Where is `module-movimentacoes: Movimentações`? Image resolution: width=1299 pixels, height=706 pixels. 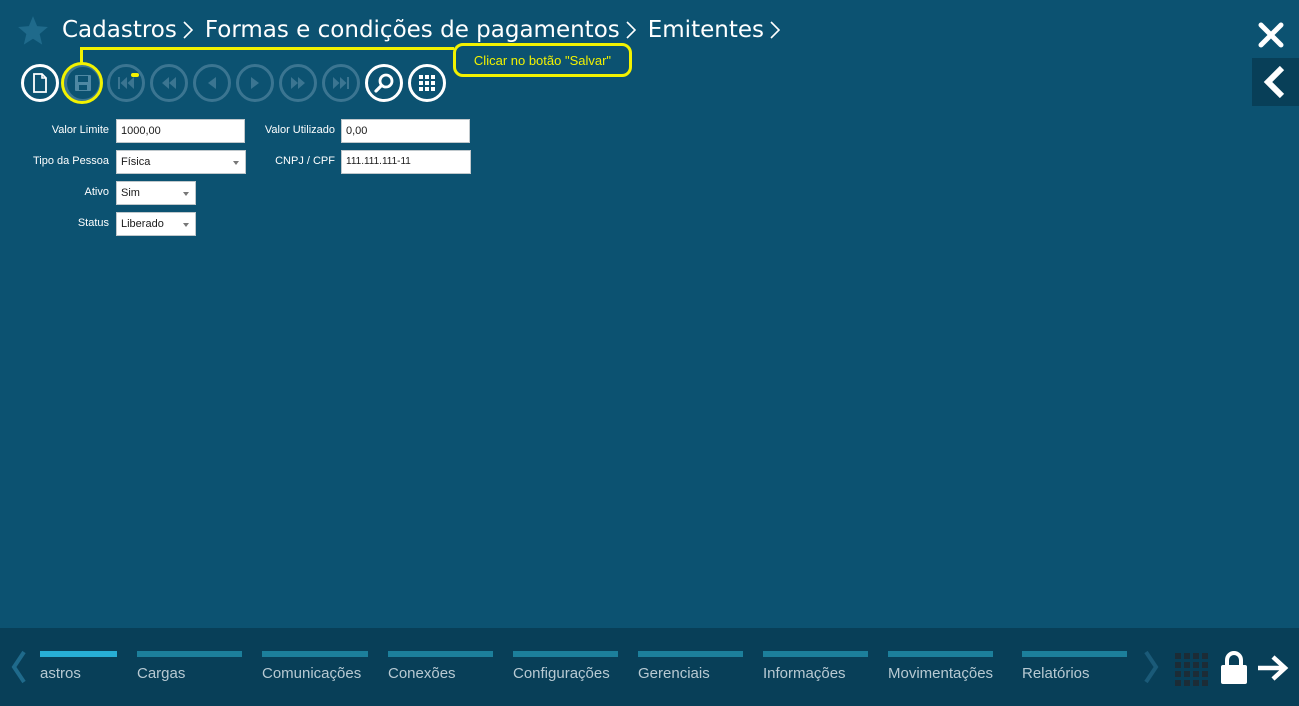 module-movimentacoes: Movimentações is located at coordinates (940, 666).